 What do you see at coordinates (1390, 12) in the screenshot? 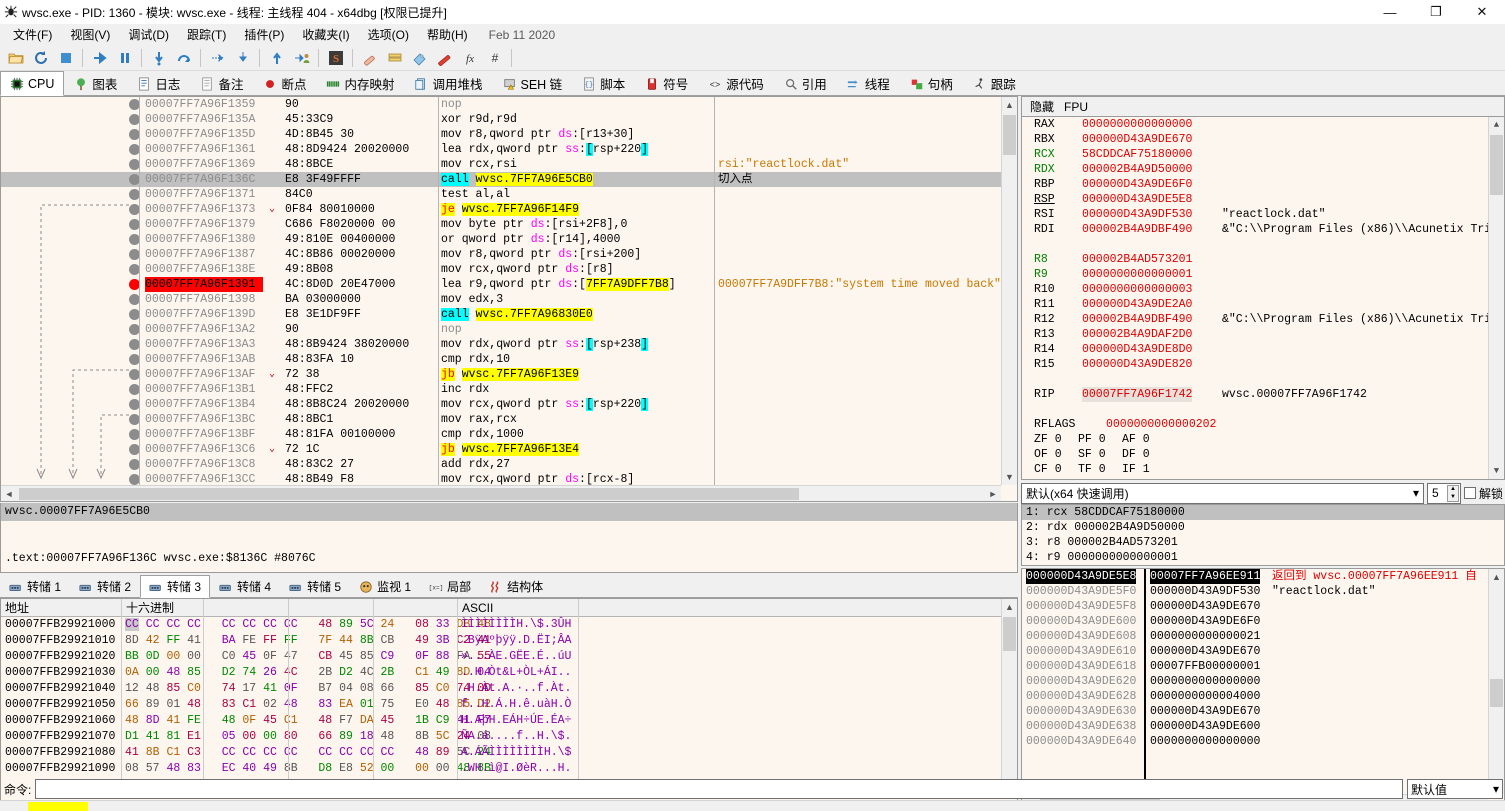
I see `minimize-button: —` at bounding box center [1390, 12].